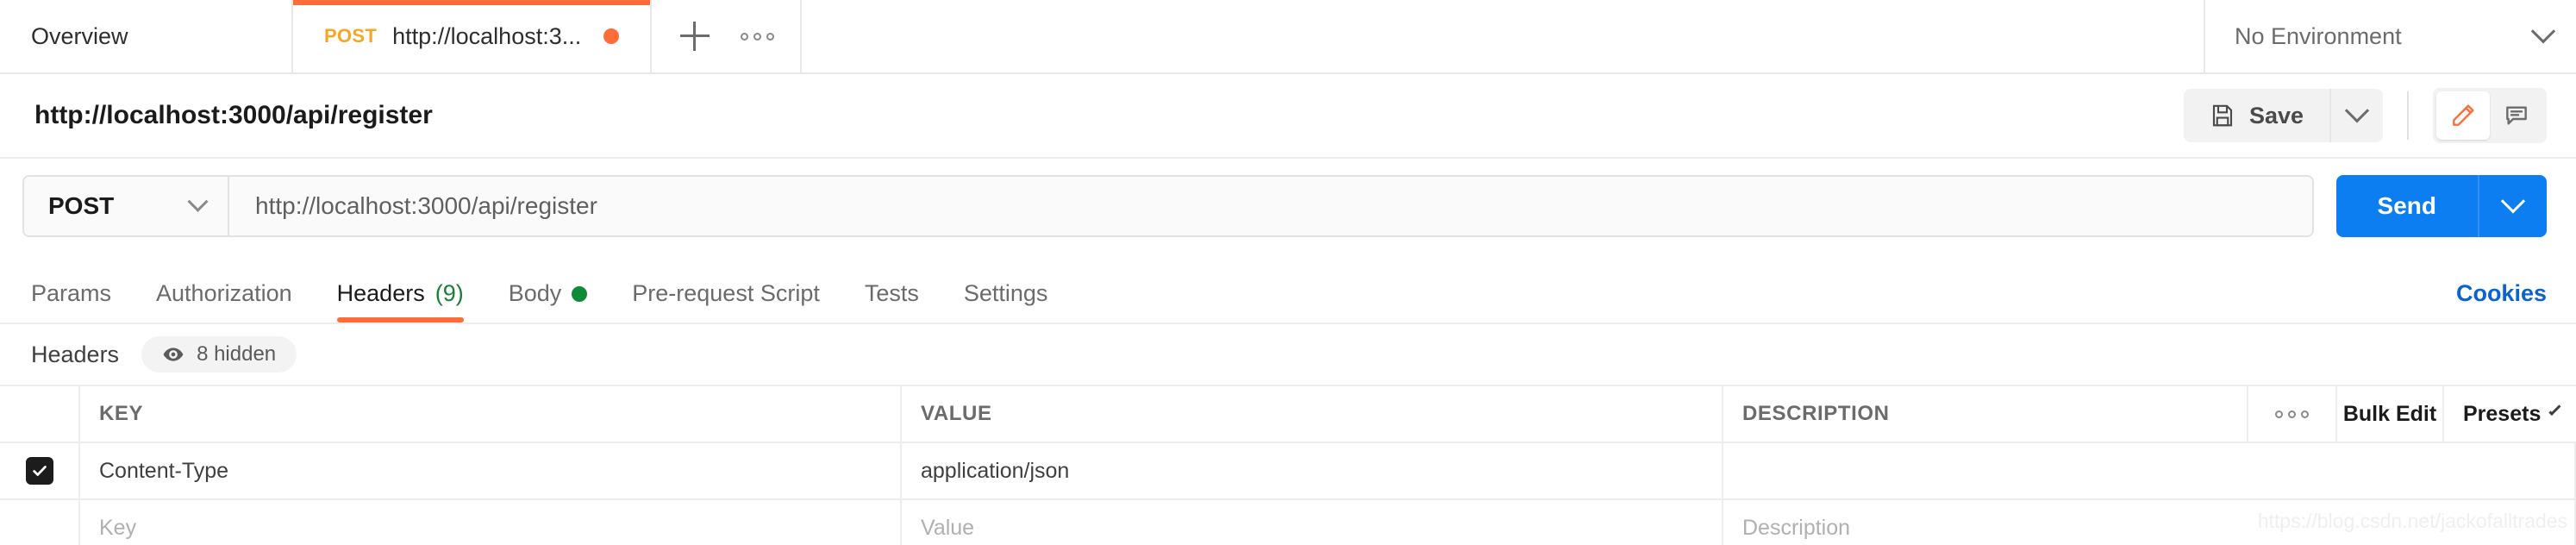 This screenshot has width=2576, height=545. I want to click on new-row-checkbox-cell, so click(40, 523).